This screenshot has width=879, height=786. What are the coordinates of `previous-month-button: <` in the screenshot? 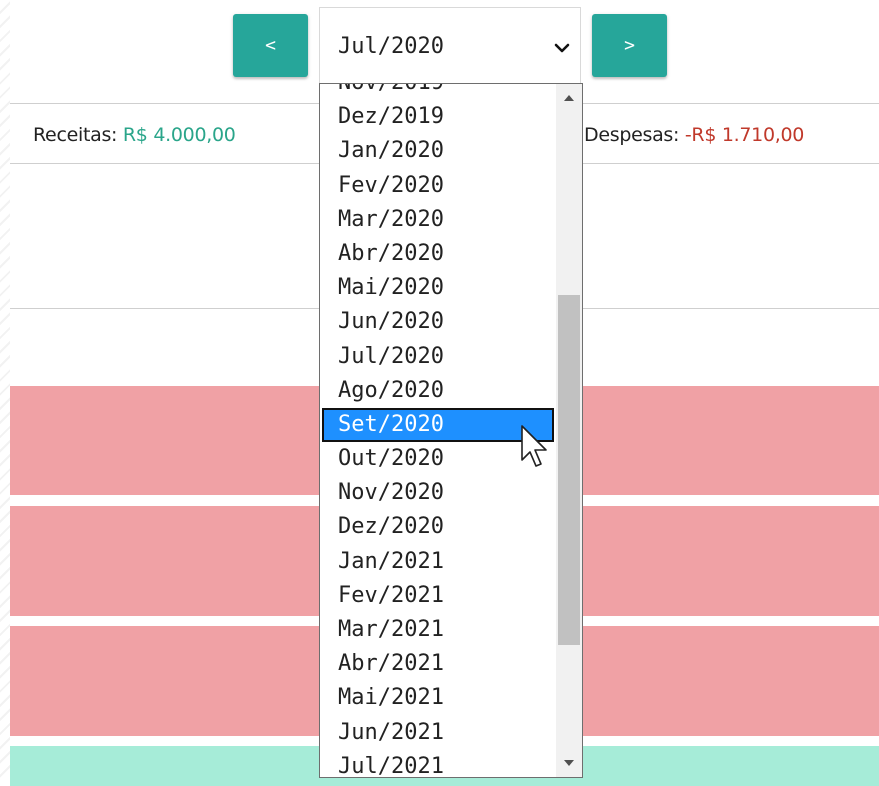 It's located at (270, 45).